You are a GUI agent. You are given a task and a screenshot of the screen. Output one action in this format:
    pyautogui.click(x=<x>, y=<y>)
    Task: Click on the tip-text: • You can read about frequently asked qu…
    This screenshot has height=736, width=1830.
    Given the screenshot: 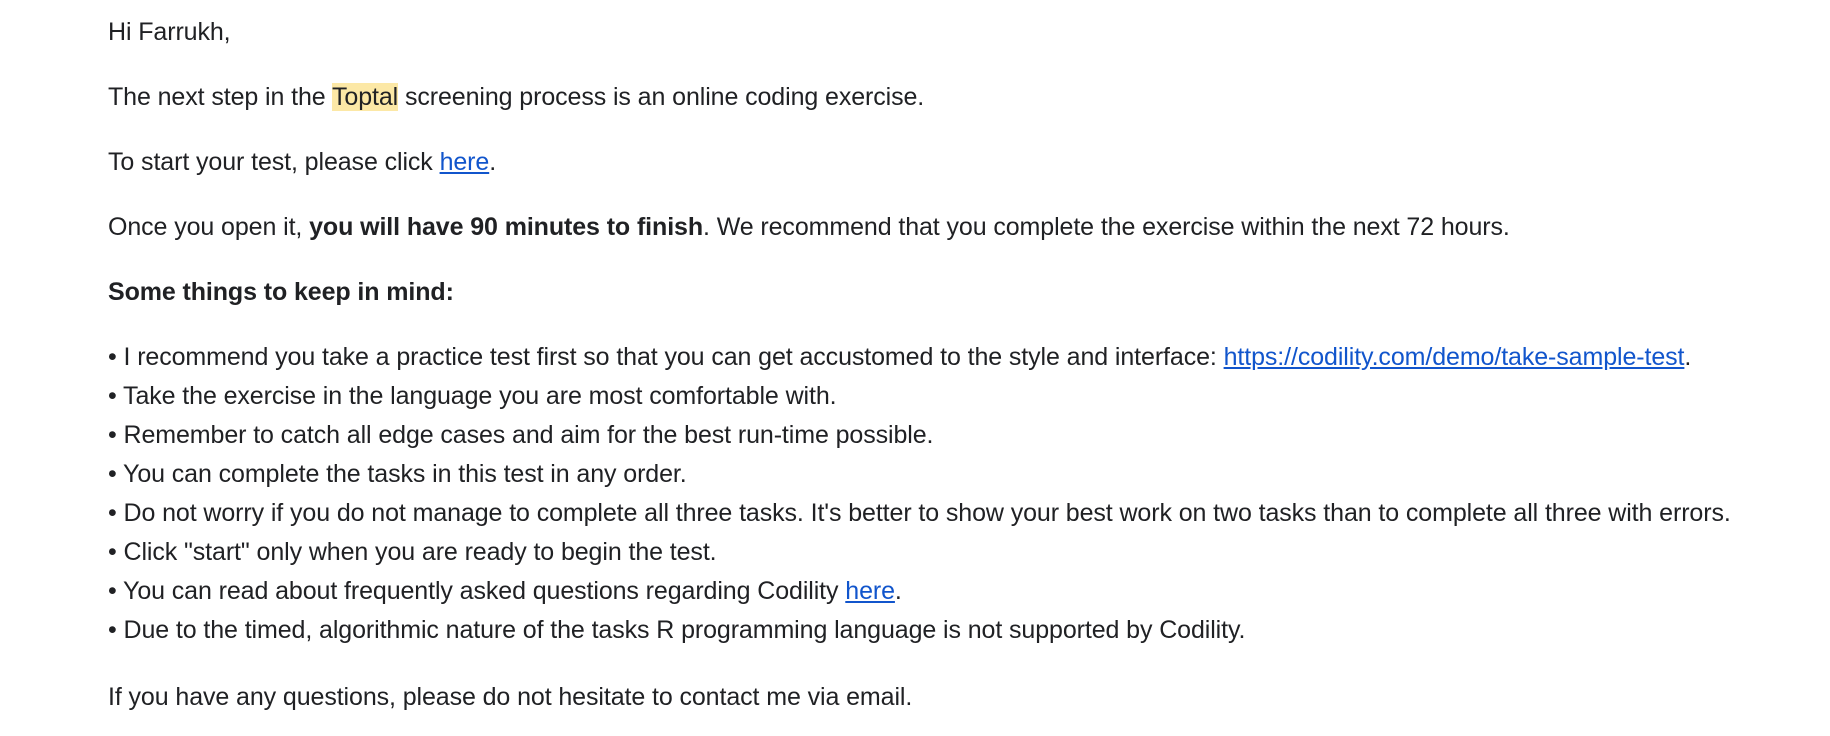 What is the action you would take?
    pyautogui.click(x=477, y=591)
    